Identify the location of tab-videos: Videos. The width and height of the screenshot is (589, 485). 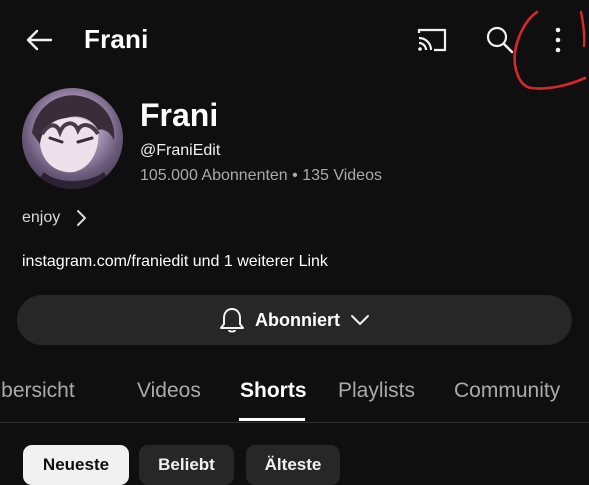
(169, 391).